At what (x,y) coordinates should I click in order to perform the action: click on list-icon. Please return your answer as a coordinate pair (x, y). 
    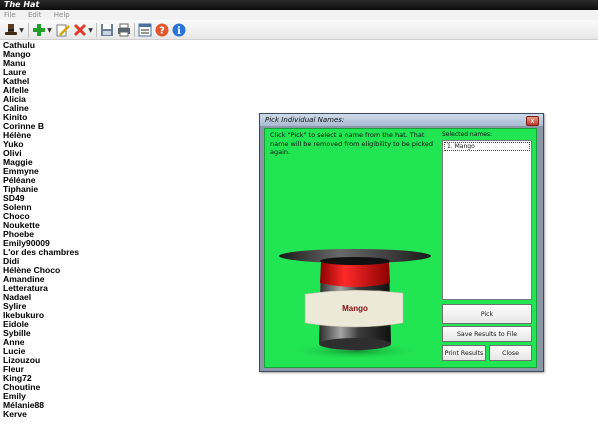
    Looking at the image, I should click on (145, 30).